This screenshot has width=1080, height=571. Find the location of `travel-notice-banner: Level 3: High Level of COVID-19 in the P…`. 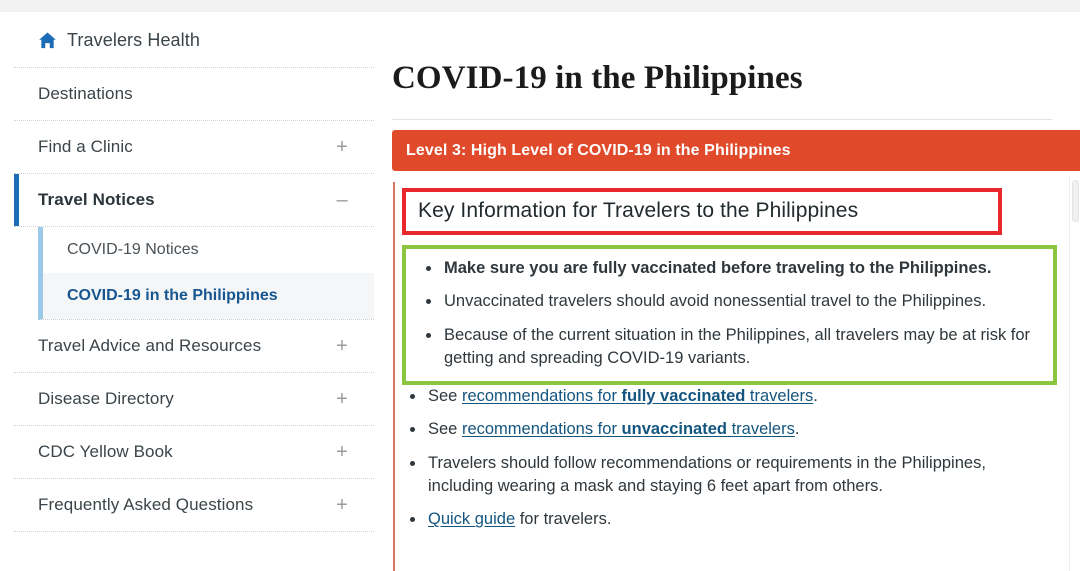

travel-notice-banner: Level 3: High Level of COVID-19 in the P… is located at coordinates (736, 150).